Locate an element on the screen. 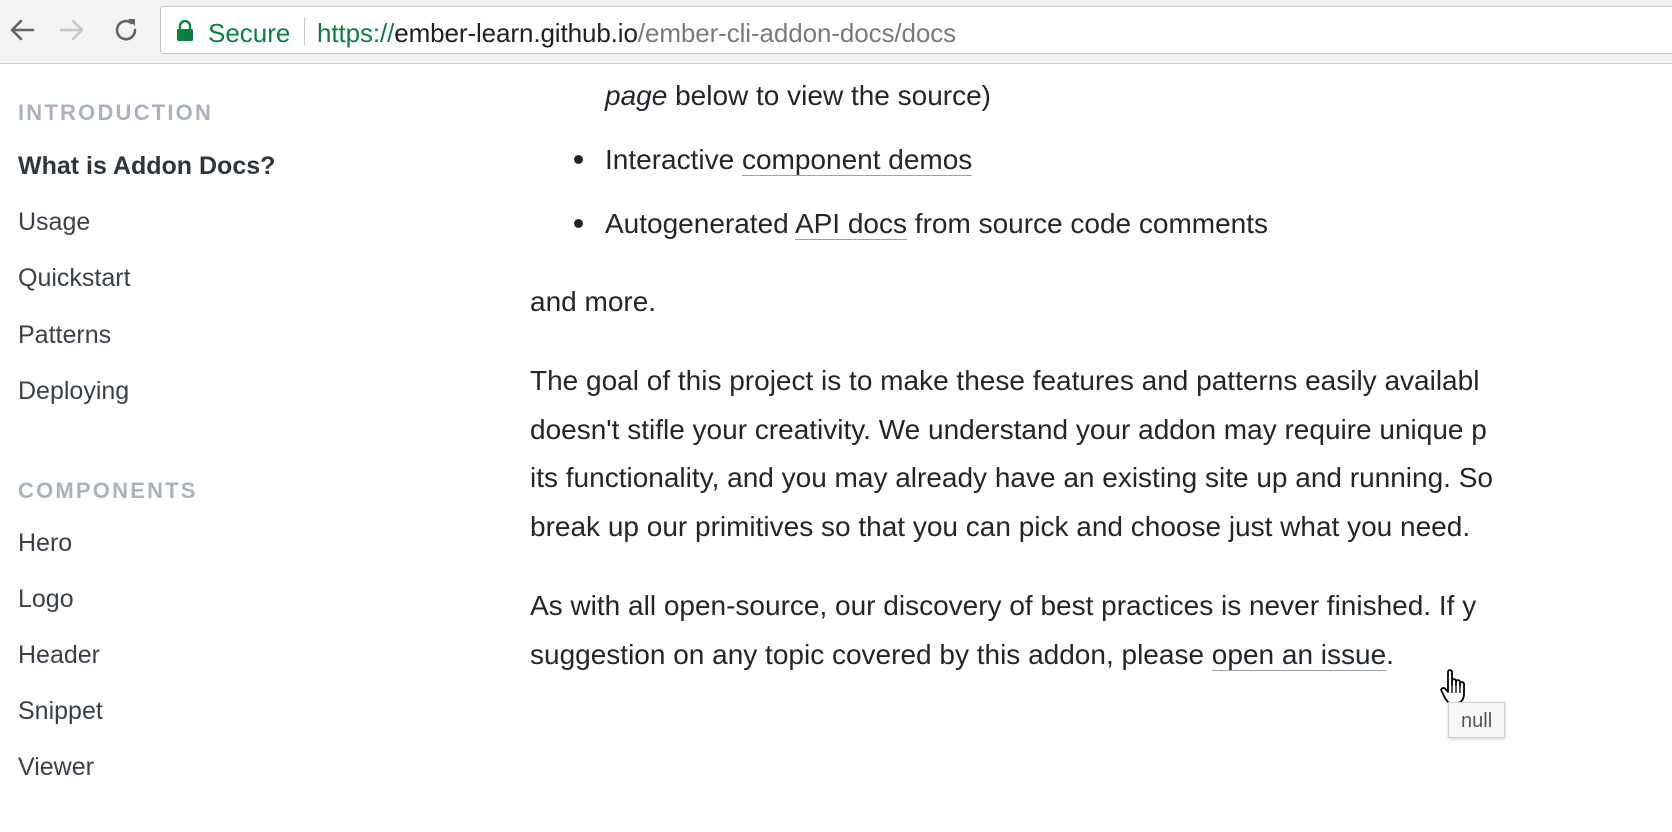  sidebar-item-patterns: Patterns is located at coordinates (64, 335).